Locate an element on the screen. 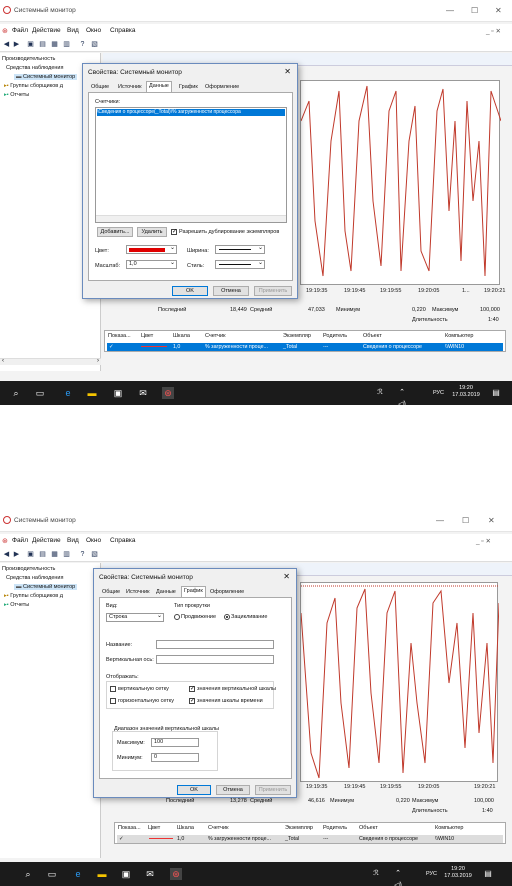  folder-icon: ▣ is located at coordinates (30, 44).